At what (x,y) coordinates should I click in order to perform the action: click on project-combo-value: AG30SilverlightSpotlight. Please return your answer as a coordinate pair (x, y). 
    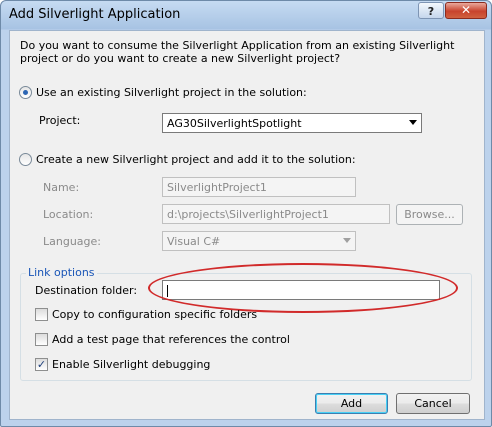
    Looking at the image, I should click on (234, 123).